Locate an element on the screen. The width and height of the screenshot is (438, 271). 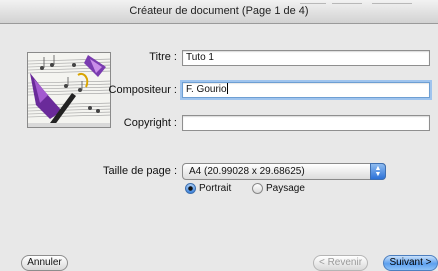
next-button: Suivant > is located at coordinates (410, 263).